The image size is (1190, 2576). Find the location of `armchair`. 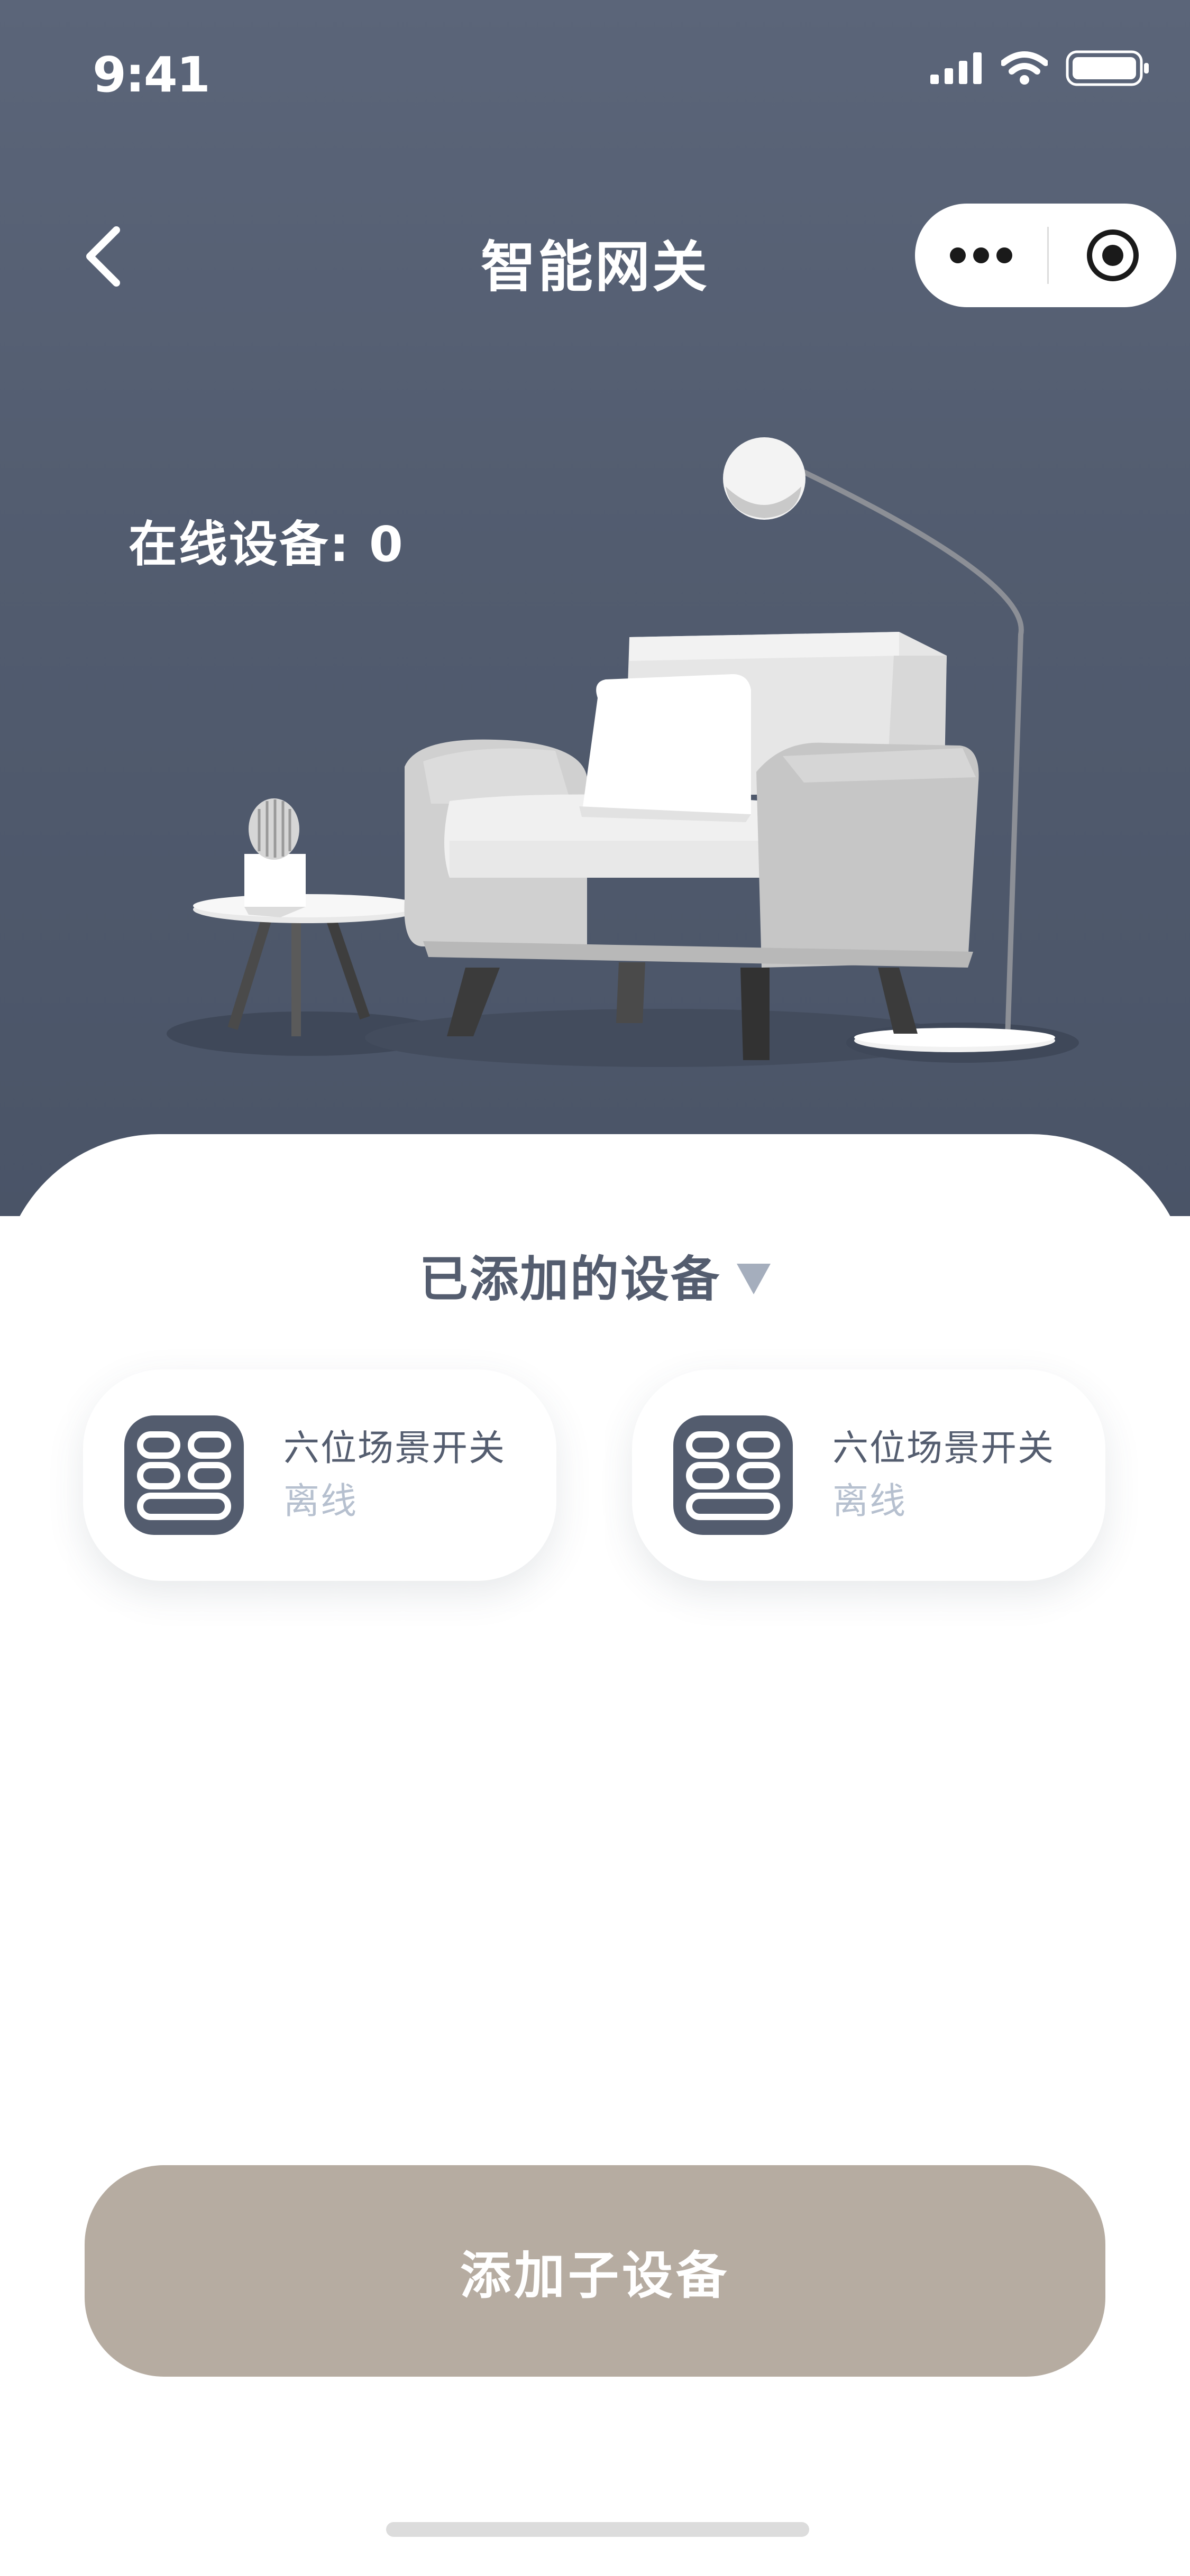

armchair is located at coordinates (691, 846).